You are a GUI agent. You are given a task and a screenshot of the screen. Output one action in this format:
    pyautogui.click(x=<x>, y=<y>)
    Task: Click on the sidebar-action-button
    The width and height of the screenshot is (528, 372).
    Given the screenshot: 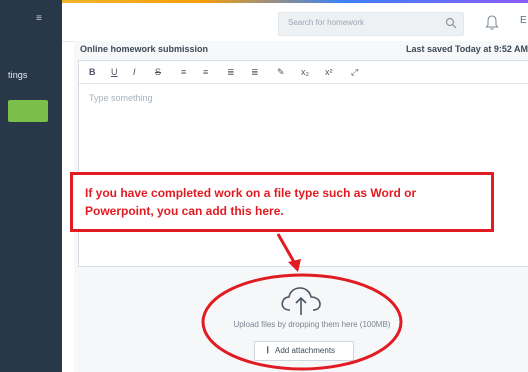 What is the action you would take?
    pyautogui.click(x=28, y=111)
    